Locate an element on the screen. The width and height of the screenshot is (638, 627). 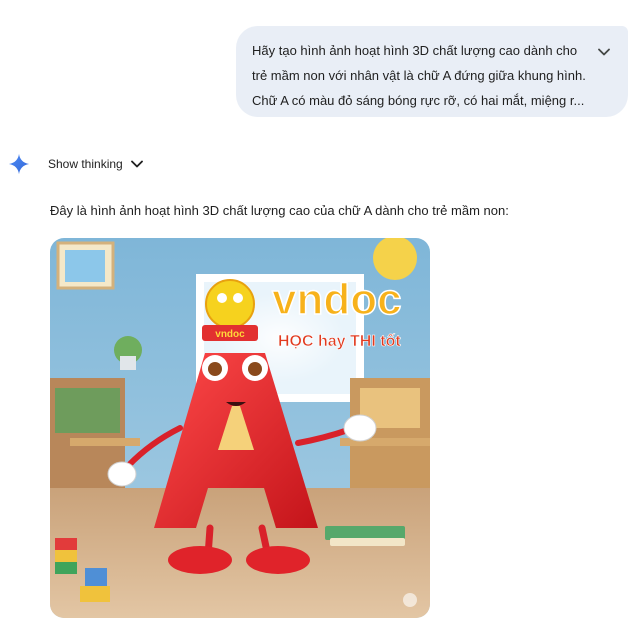
plant-pot is located at coordinates (128, 363).